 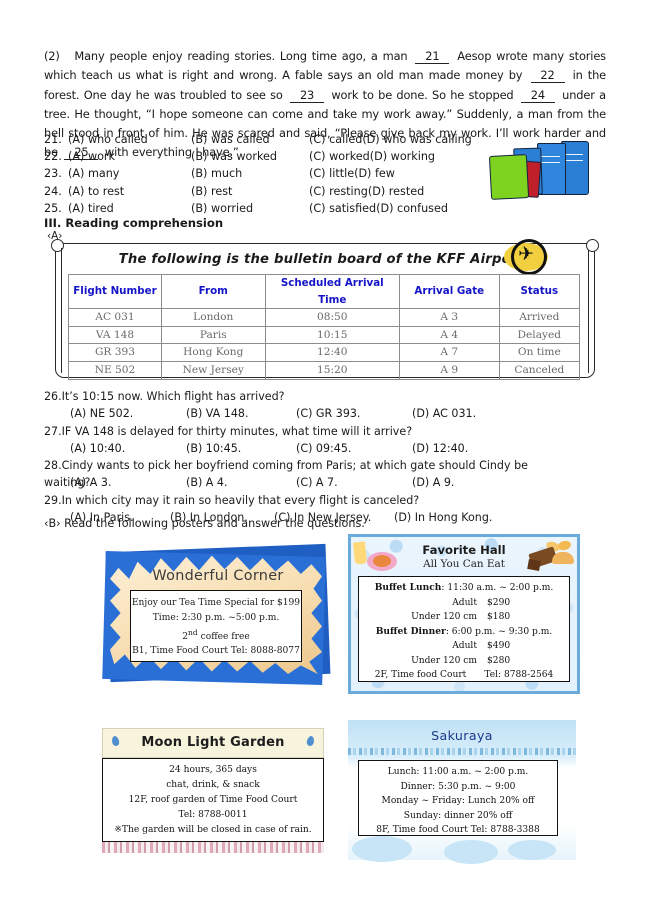 What do you see at coordinates (464, 632) in the screenshot?
I see `fh-dinner-heading: Buffet Dinner: 6:00 p.m. ~ 9:30 p.m.` at bounding box center [464, 632].